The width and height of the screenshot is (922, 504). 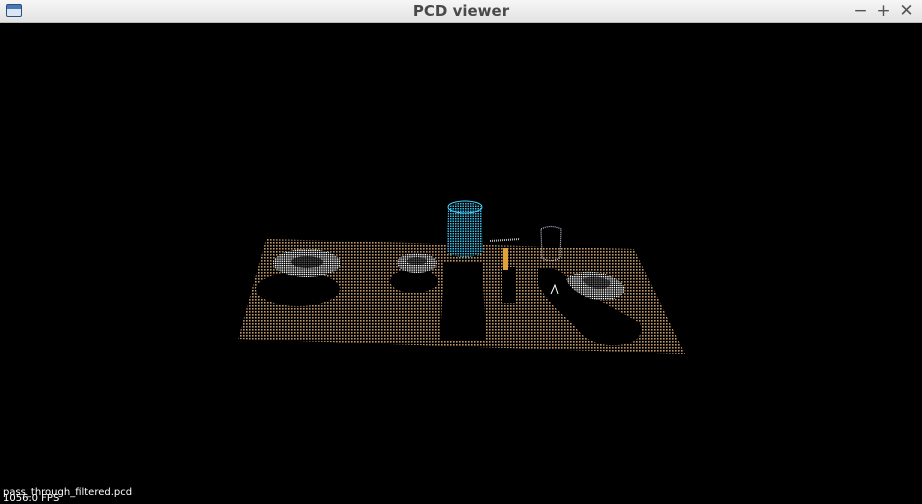 What do you see at coordinates (906, 11) in the screenshot?
I see `close-button: ✕` at bounding box center [906, 11].